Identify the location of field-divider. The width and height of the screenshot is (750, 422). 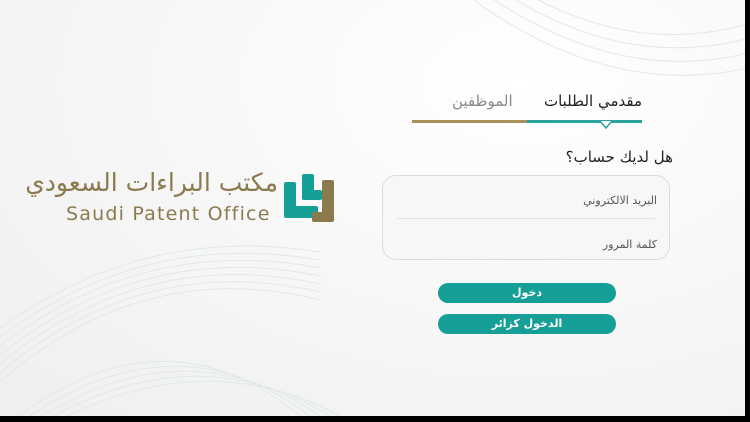
(526, 218).